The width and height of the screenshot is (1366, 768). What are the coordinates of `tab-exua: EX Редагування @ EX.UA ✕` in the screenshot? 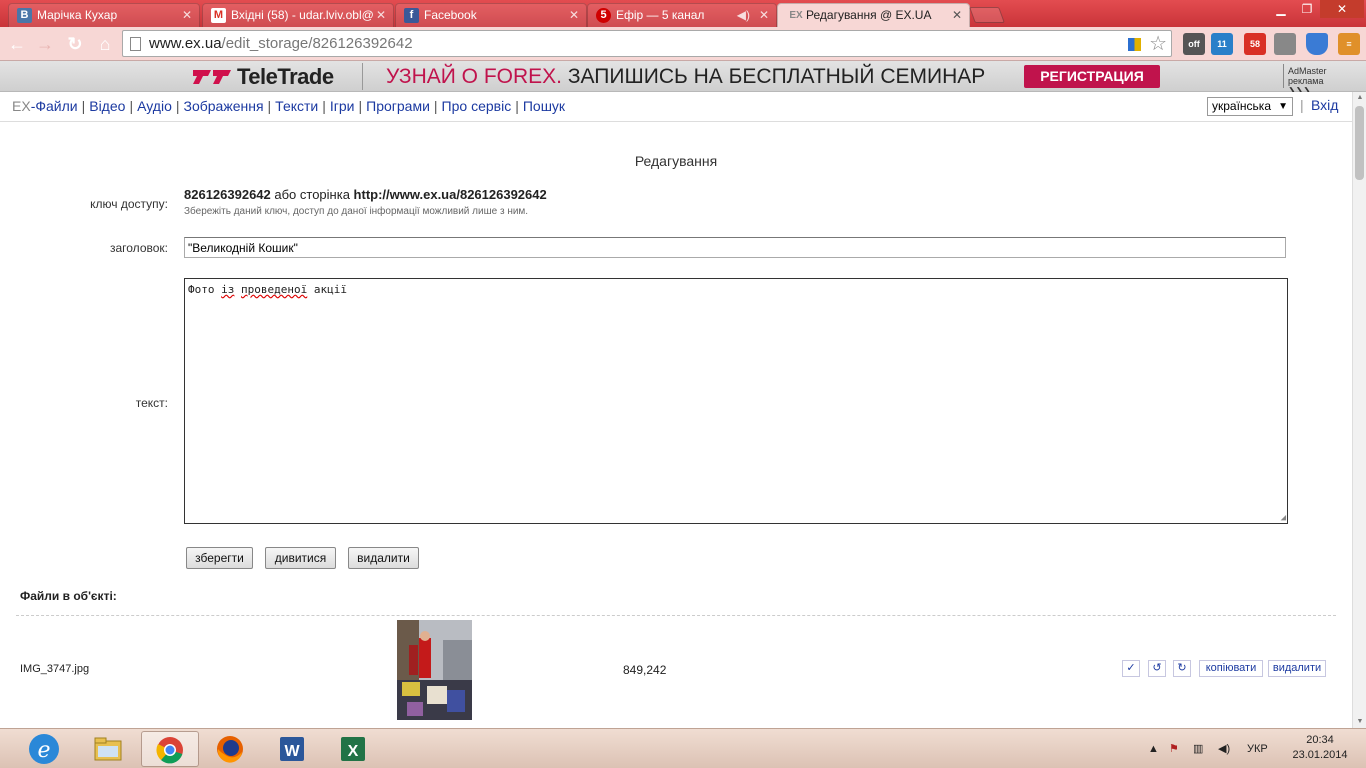 It's located at (873, 15).